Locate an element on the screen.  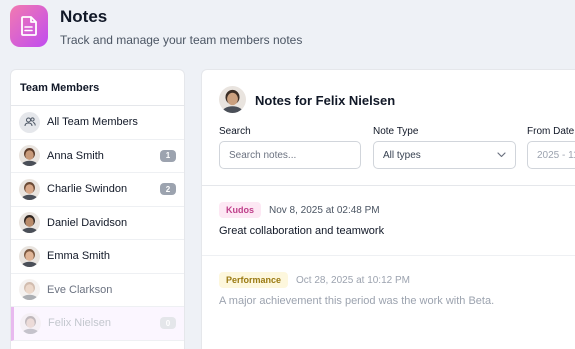
search-input is located at coordinates (290, 155).